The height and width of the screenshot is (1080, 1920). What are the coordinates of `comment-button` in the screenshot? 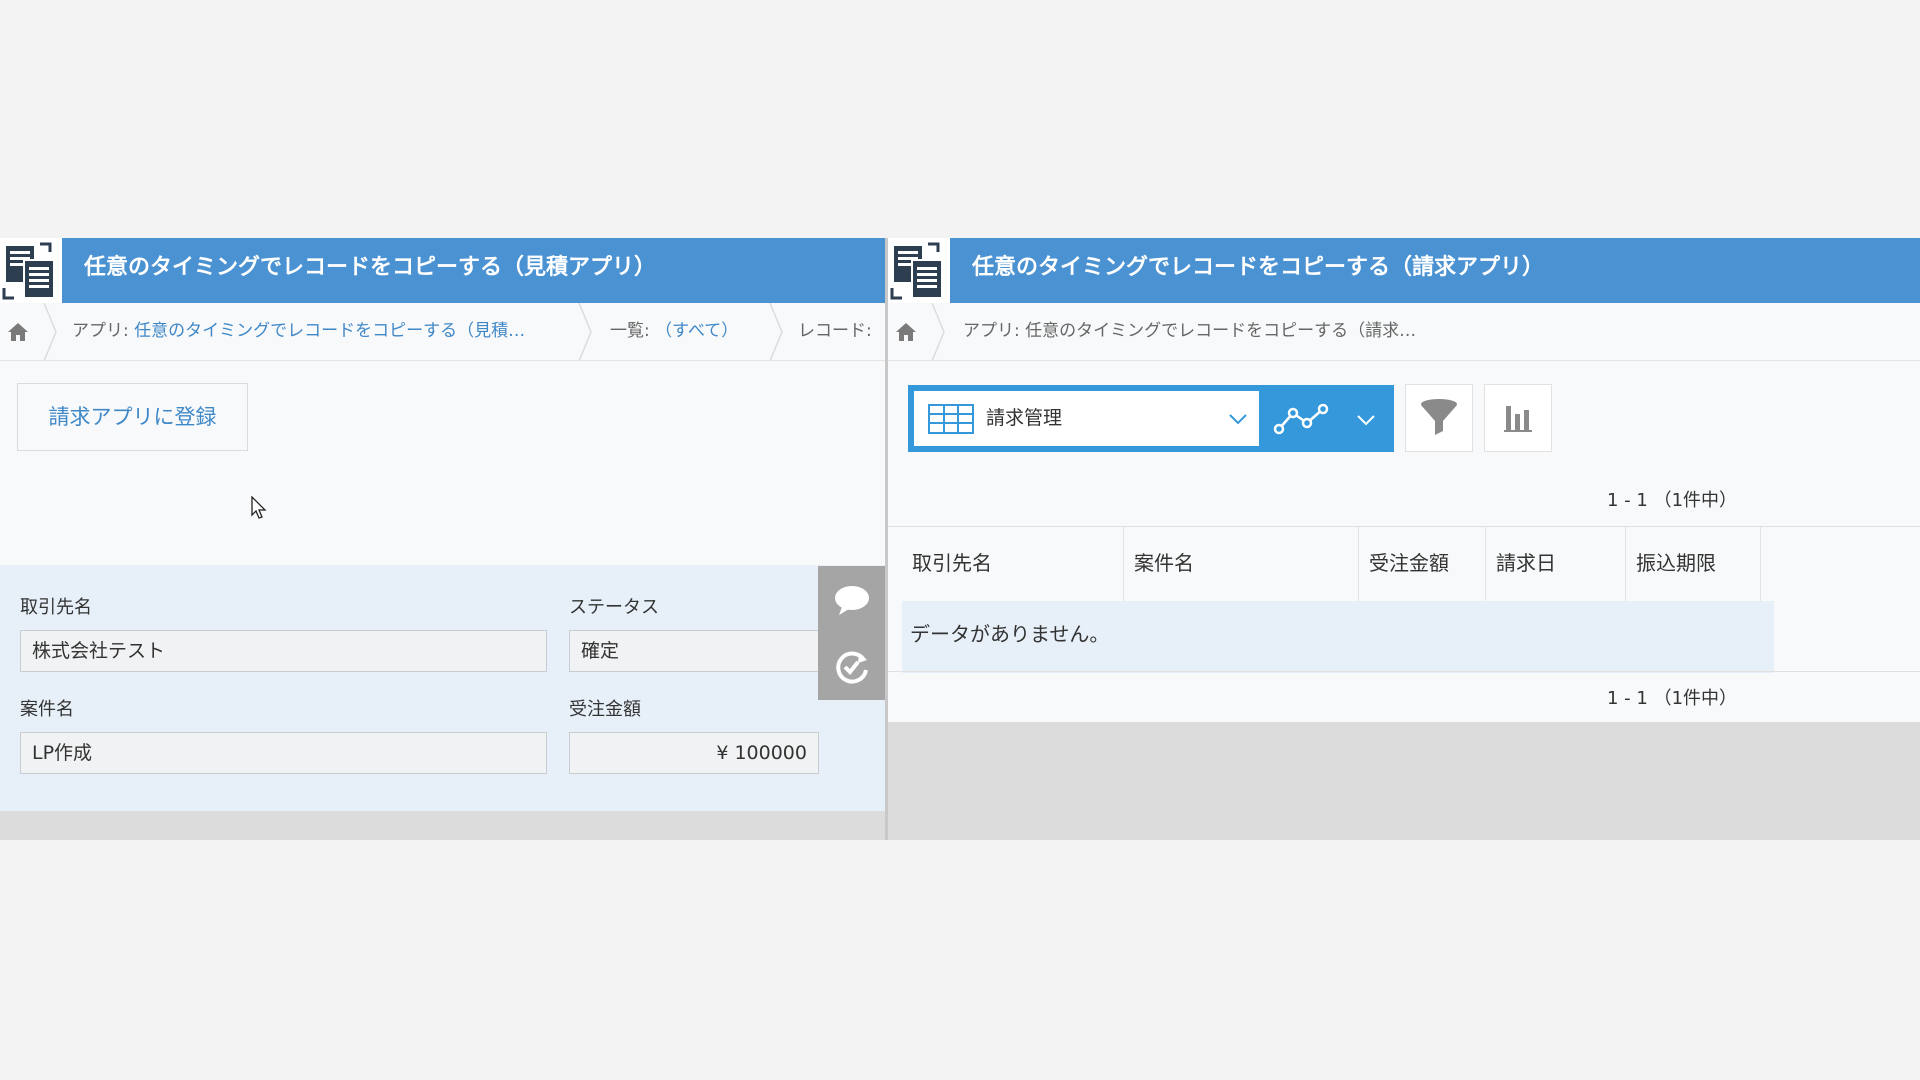 It's located at (851, 599).